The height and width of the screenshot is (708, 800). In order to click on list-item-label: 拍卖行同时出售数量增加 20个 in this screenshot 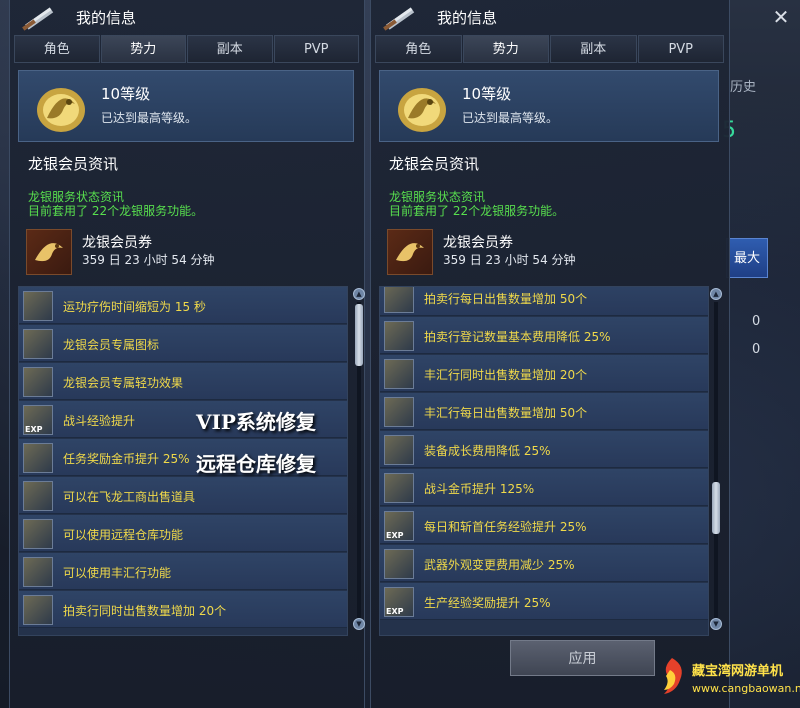, I will do `click(145, 611)`.